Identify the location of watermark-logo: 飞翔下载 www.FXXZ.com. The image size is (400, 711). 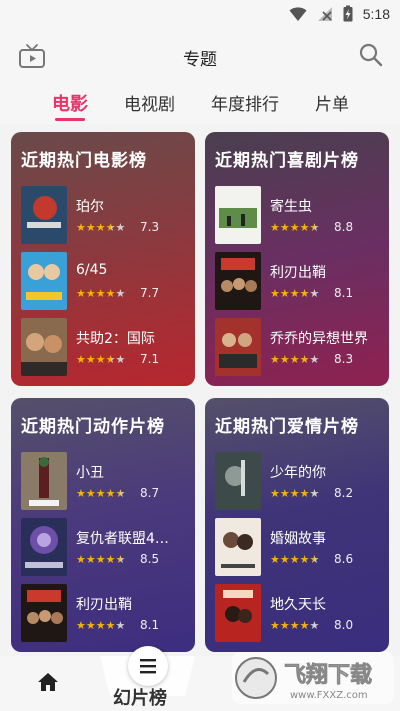
(313, 678).